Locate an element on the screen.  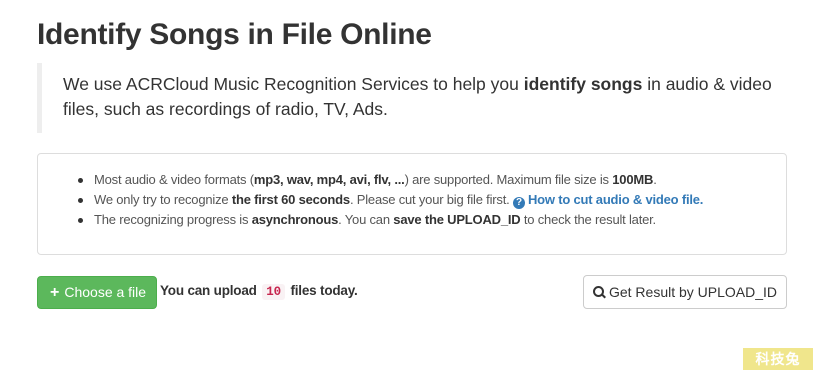
upload-quota-note: You can upload 10 files today. is located at coordinates (259, 291).